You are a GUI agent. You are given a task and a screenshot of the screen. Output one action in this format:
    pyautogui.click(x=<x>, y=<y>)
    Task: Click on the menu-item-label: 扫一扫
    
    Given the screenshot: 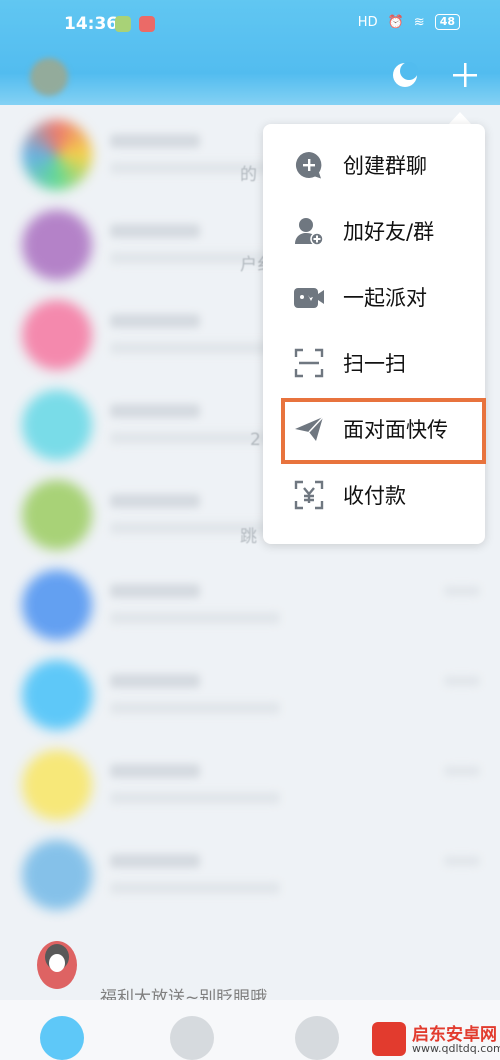 What is the action you would take?
    pyautogui.click(x=374, y=364)
    